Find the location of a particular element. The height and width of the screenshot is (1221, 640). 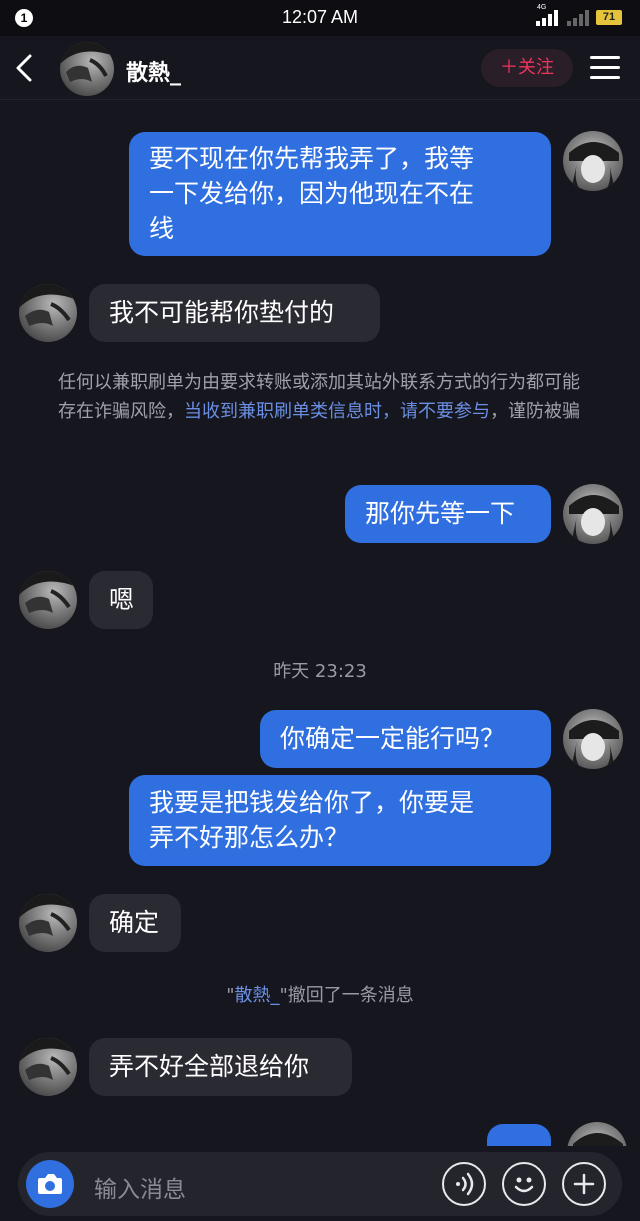

my-message-bubble: 那你先等一下 is located at coordinates (448, 514).